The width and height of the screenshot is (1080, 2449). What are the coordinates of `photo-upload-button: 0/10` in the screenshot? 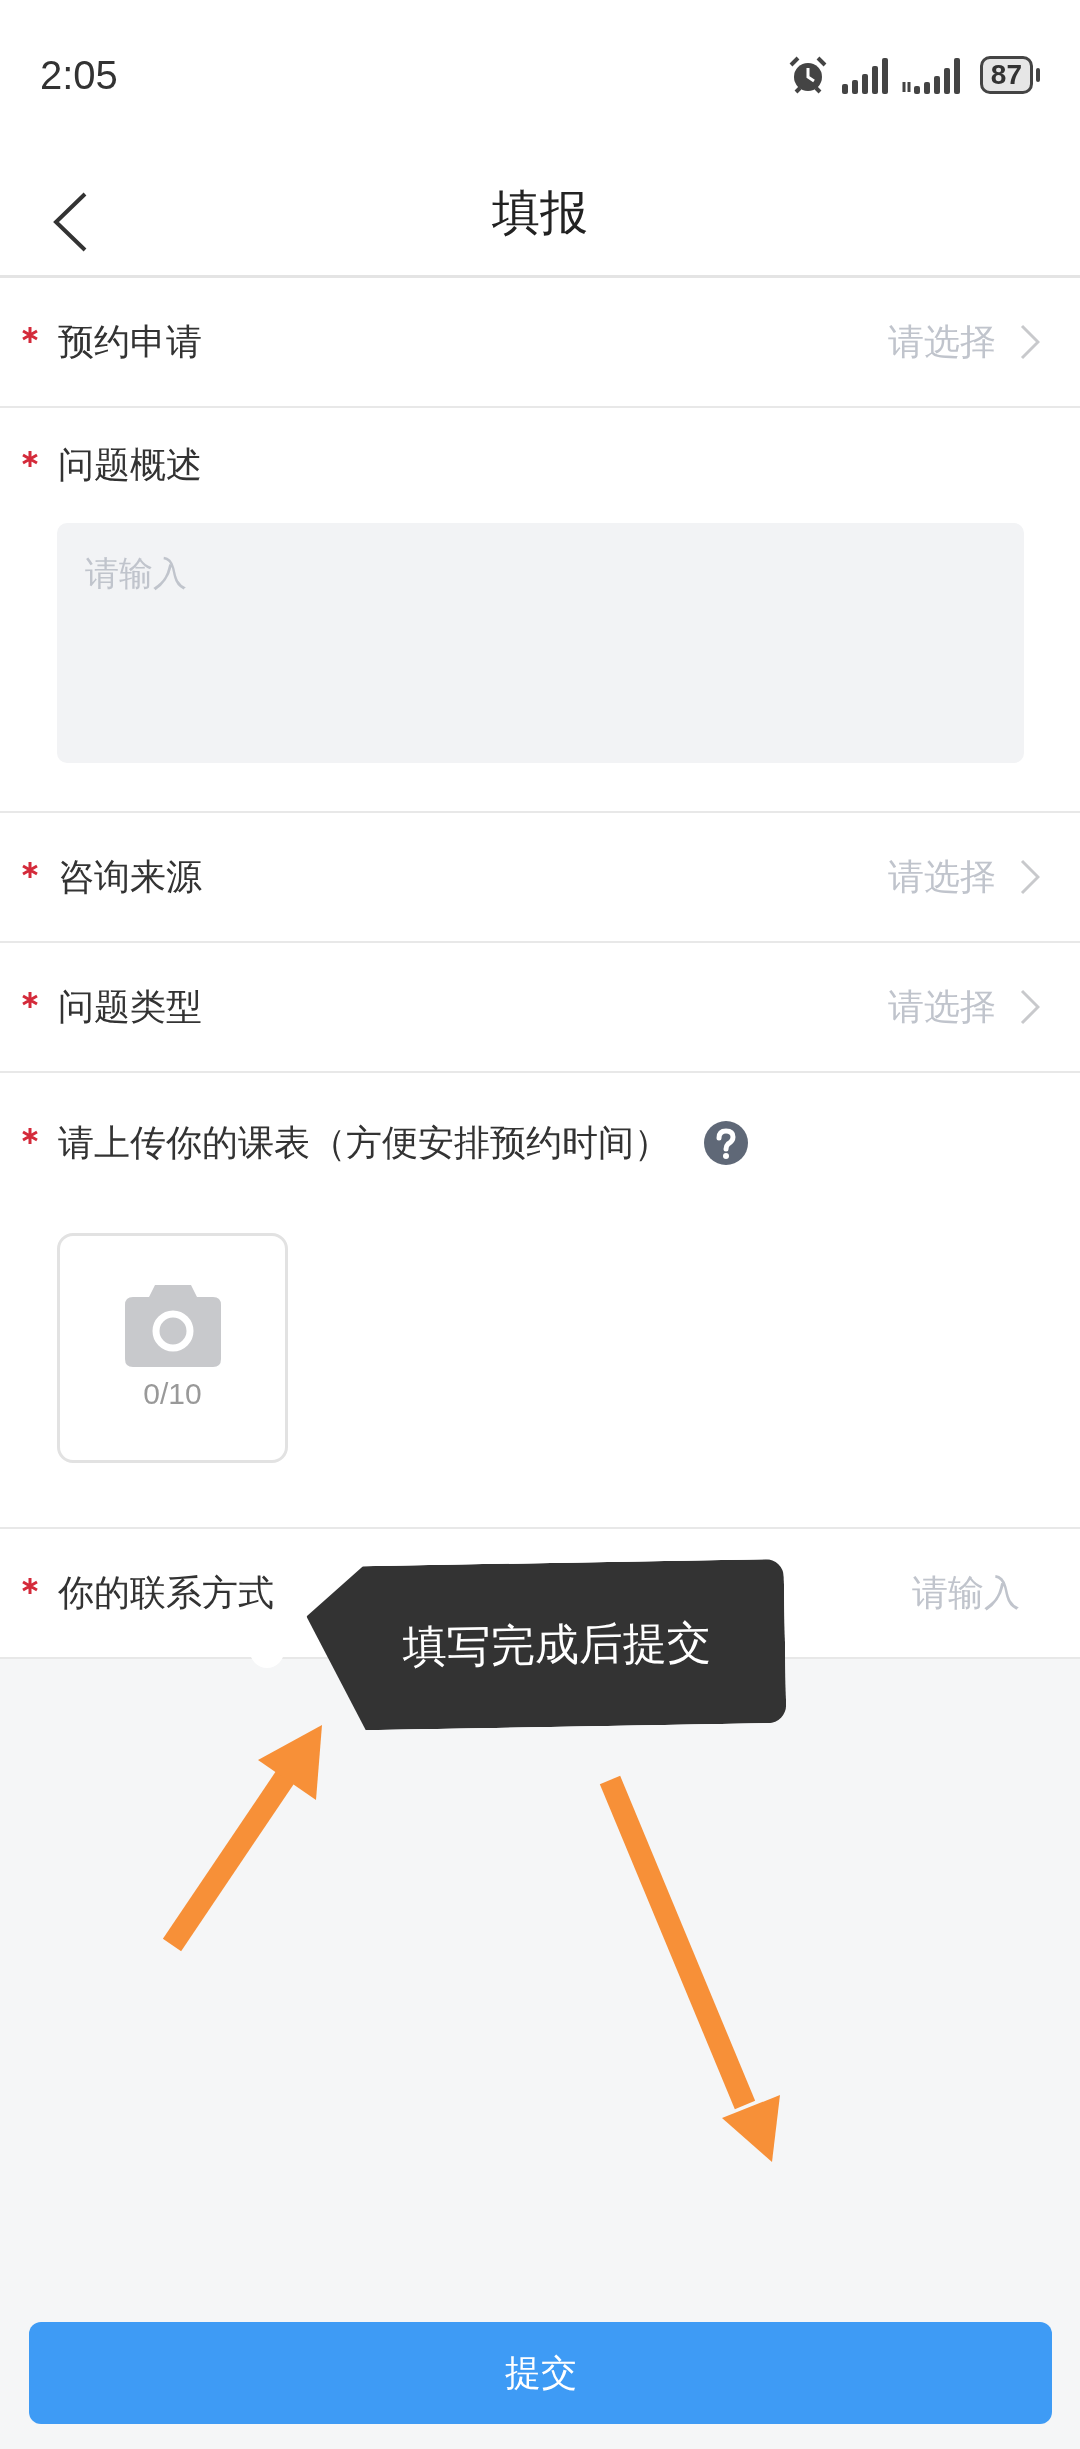 It's located at (172, 1348).